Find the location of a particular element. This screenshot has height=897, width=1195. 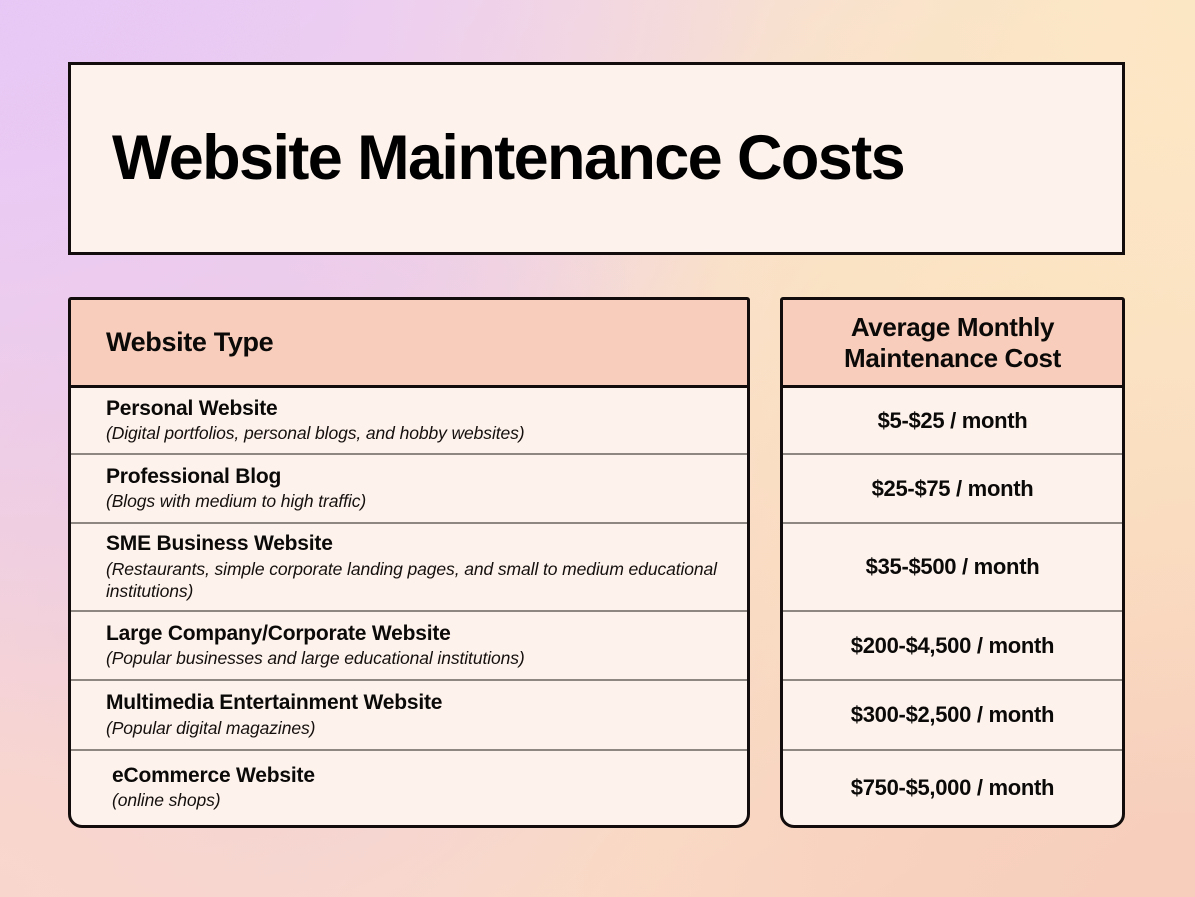

type-name: Professional Blog is located at coordinates (194, 476).